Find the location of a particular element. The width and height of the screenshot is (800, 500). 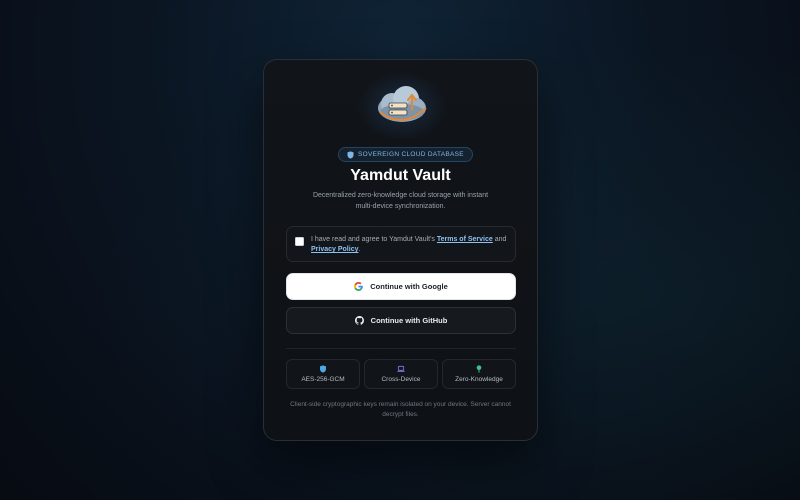

laptop-icon is located at coordinates (401, 368).